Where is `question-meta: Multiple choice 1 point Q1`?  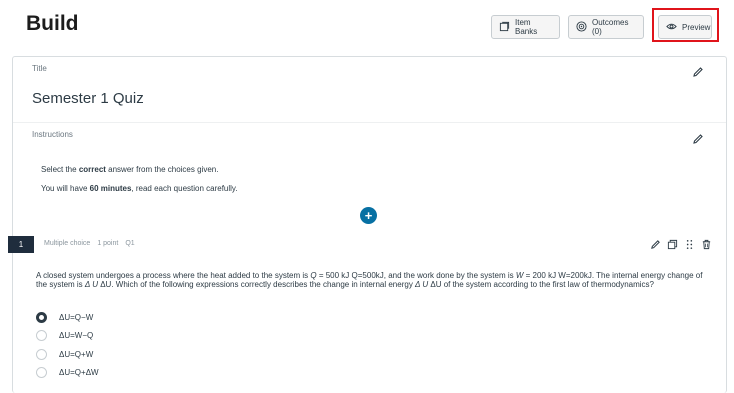
question-meta: Multiple choice 1 point Q1 is located at coordinates (89, 243).